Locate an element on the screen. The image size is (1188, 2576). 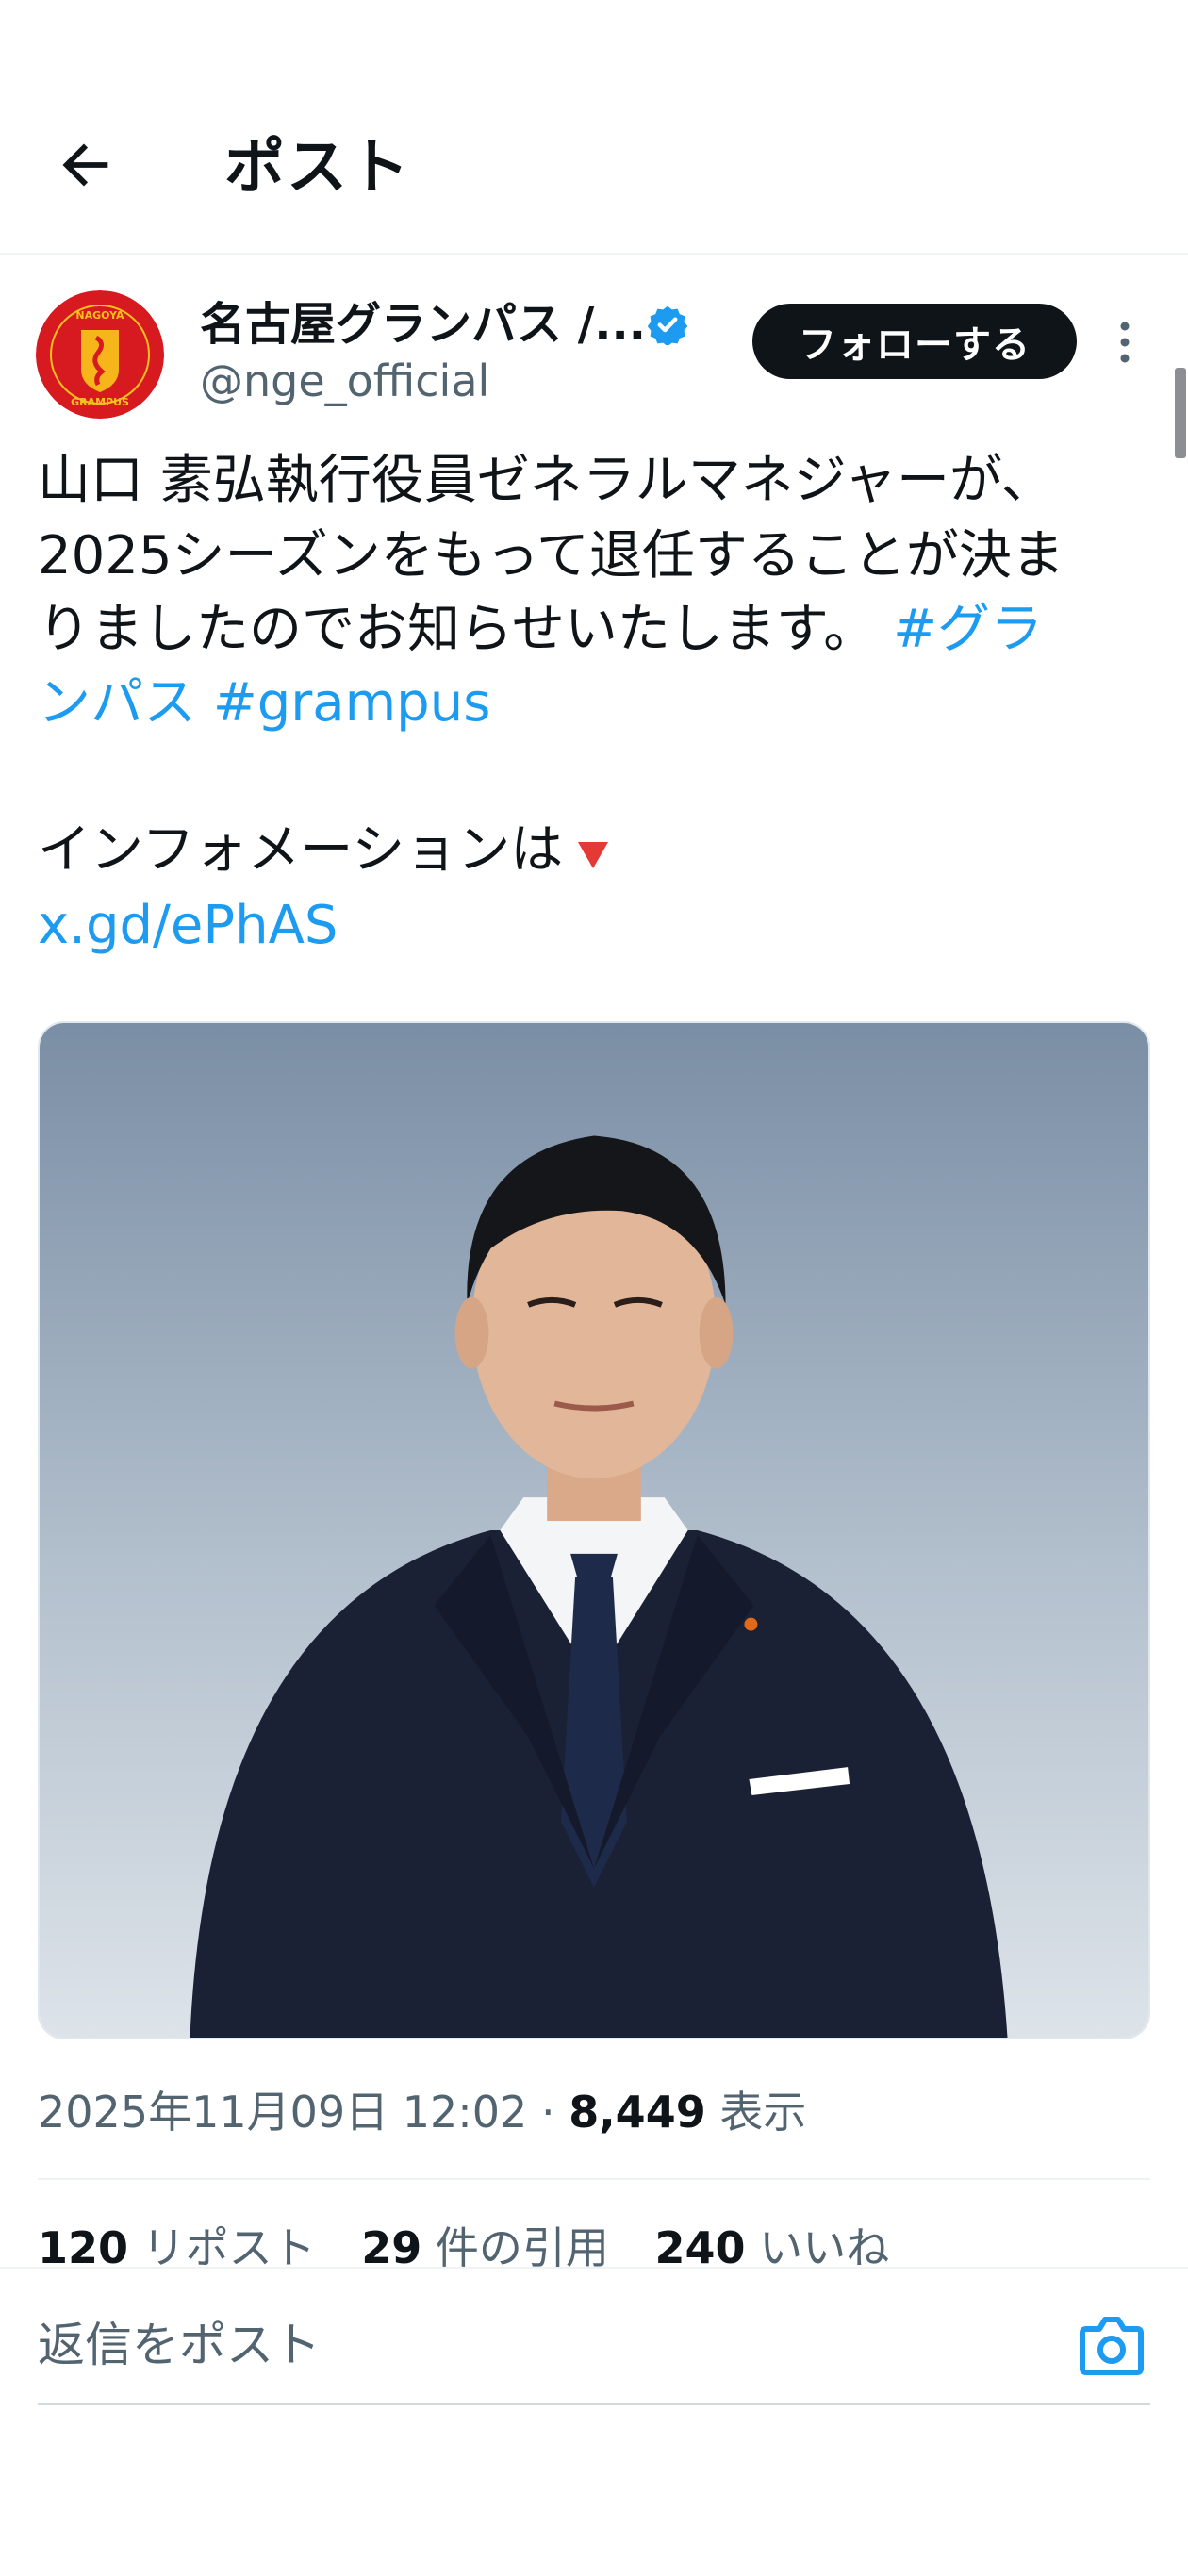
quotes-stat: 29 件の引用 is located at coordinates (485, 2247).